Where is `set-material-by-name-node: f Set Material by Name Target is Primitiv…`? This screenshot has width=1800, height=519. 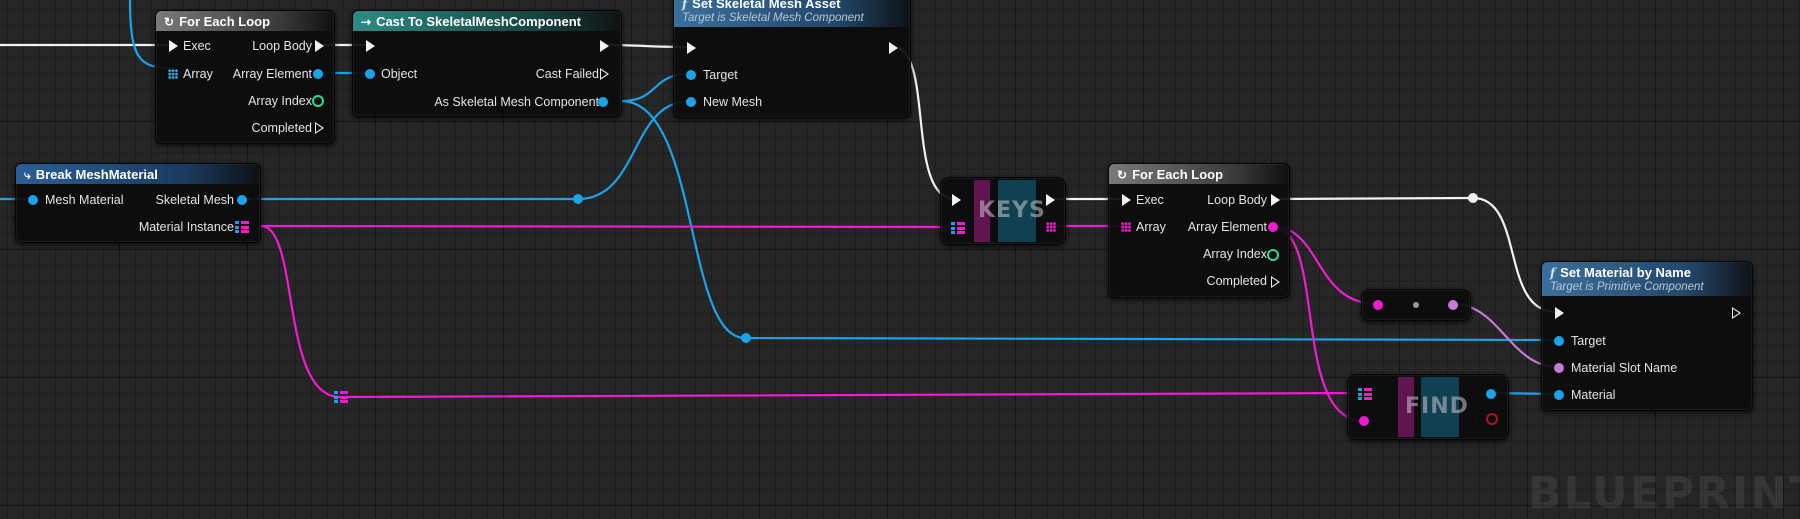 set-material-by-name-node: f Set Material by Name Target is Primitiv… is located at coordinates (1647, 336).